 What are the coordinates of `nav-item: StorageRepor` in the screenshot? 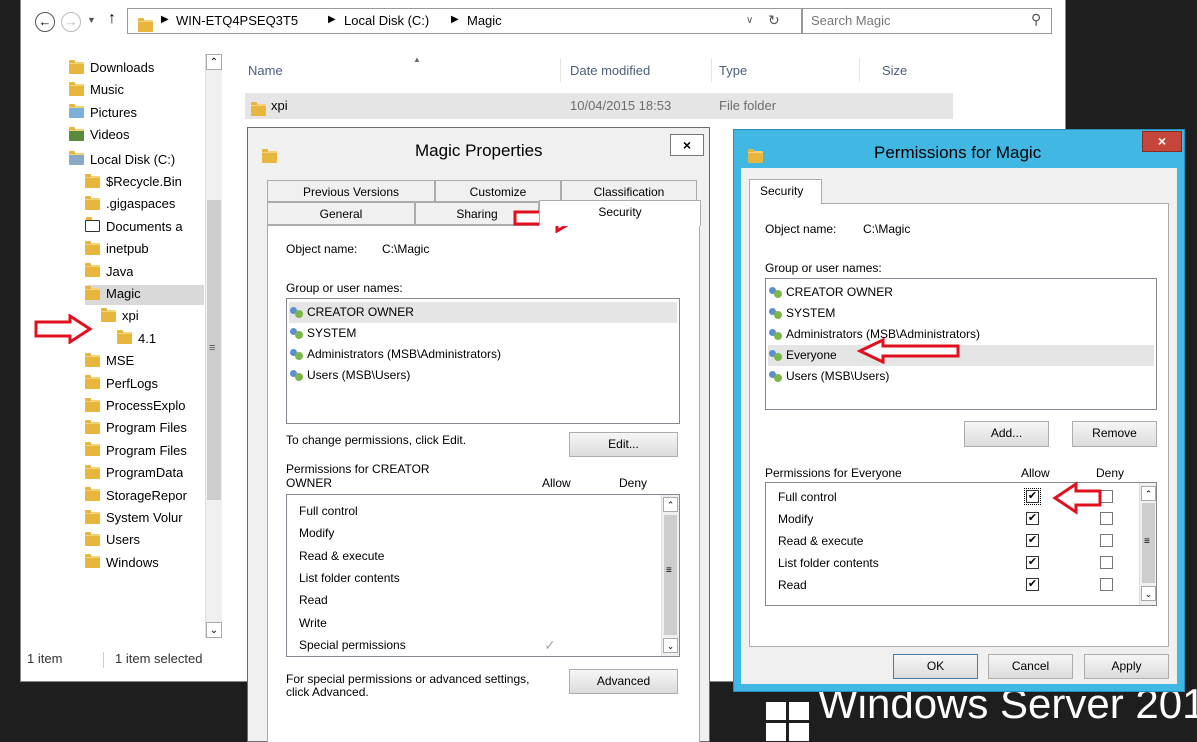 It's located at (136, 497).